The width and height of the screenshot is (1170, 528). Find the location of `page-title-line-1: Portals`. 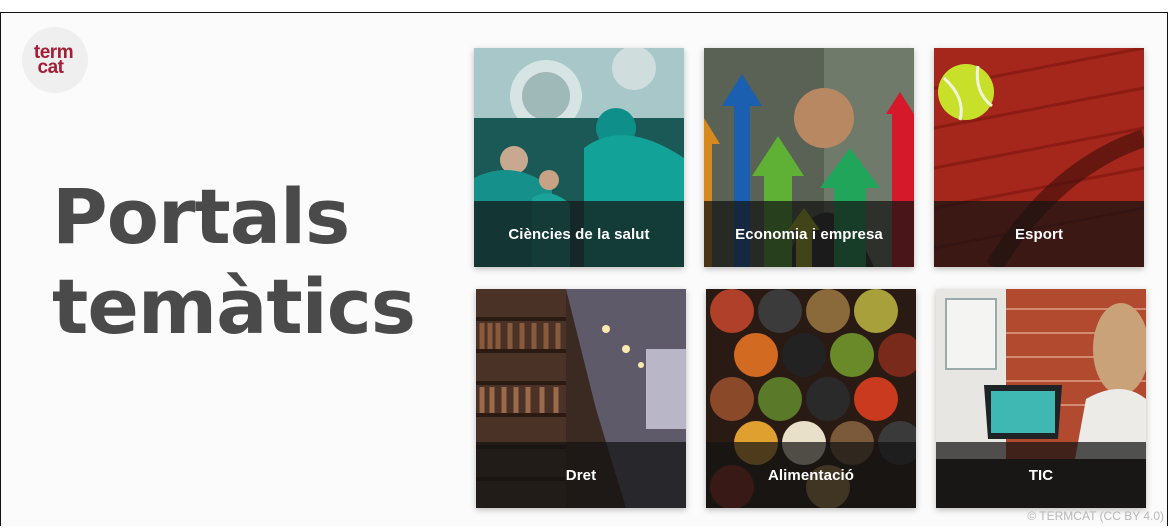

page-title-line-1: Portals is located at coordinates (201, 216).